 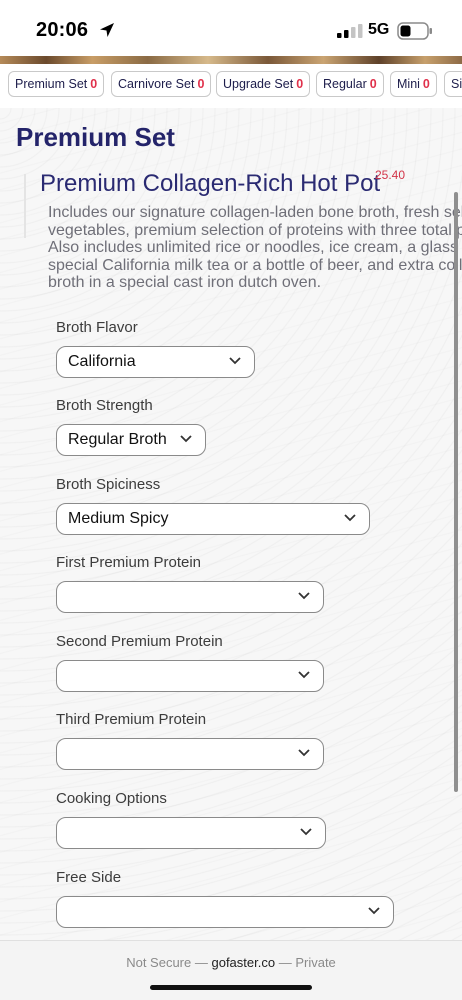 I want to click on address-bar: Not Secure — gofaster.co — Private, so click(x=231, y=962).